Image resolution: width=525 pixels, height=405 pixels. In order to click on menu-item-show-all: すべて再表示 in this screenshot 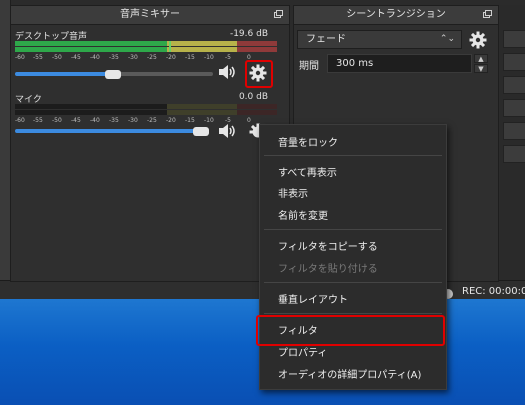, I will do `click(307, 171)`.